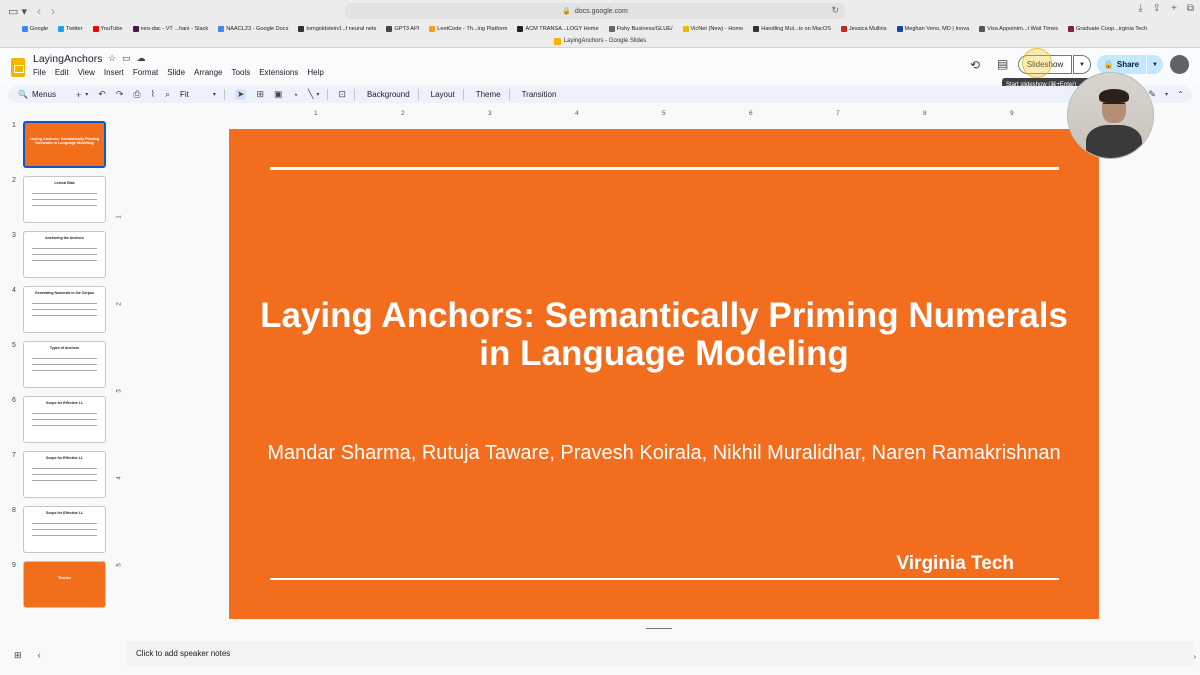 The image size is (1200, 675). What do you see at coordinates (310, 94) in the screenshot?
I see `line-icon: ╲` at bounding box center [310, 94].